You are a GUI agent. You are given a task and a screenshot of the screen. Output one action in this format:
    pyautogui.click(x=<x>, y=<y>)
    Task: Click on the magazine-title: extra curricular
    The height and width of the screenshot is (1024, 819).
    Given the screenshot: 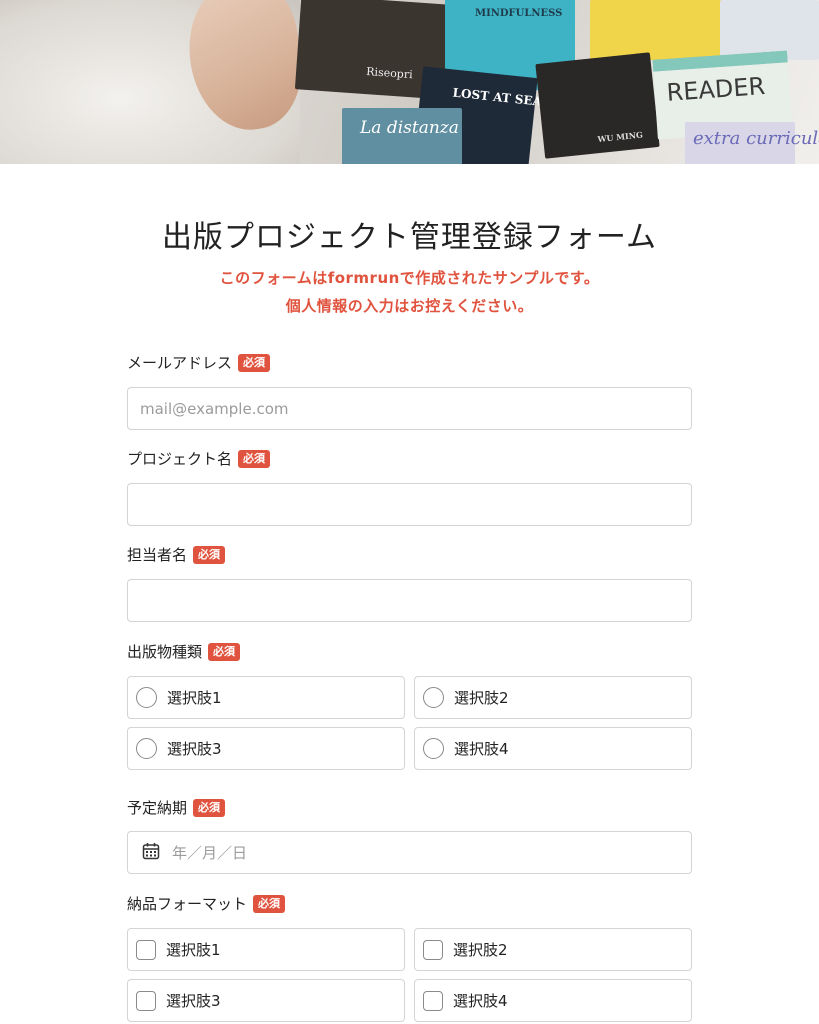 What is the action you would take?
    pyautogui.click(x=756, y=138)
    